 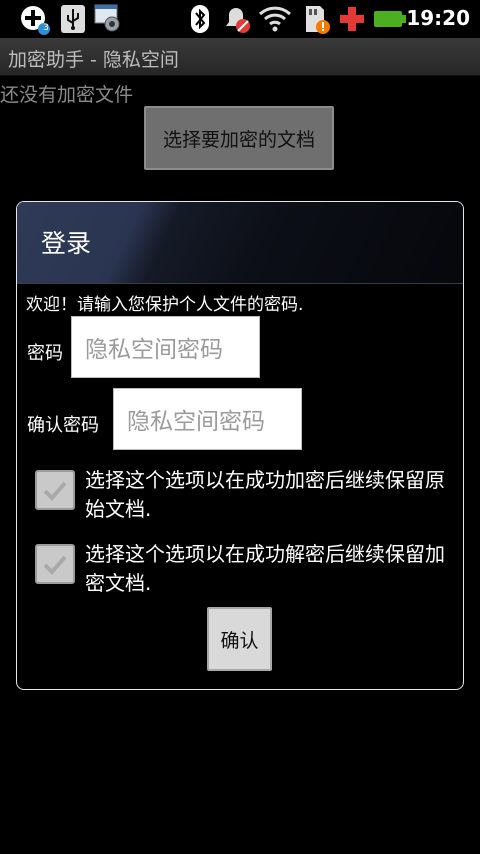 I want to click on password-label: 密码, so click(x=45, y=353).